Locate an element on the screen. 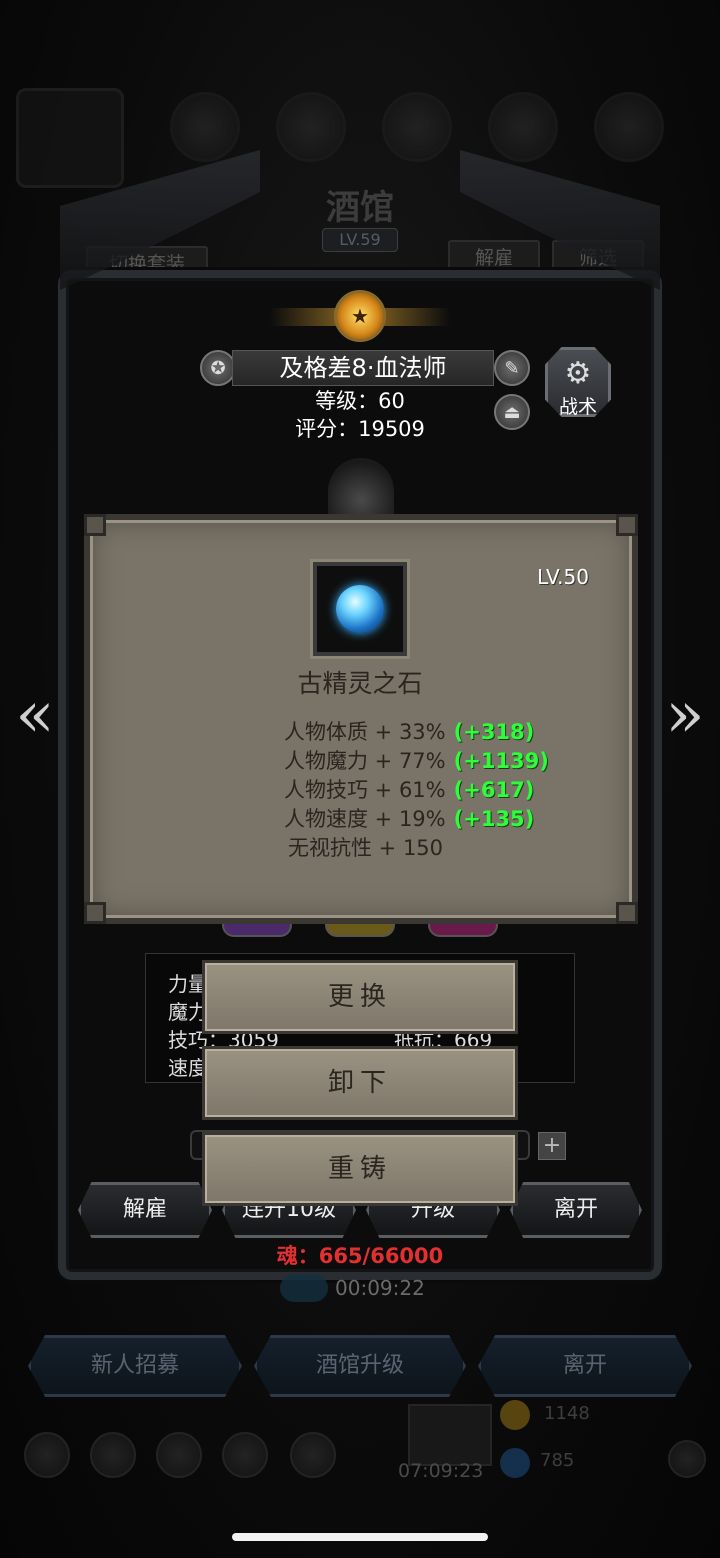 The height and width of the screenshot is (1558, 720). leave-frame-button: 离开 is located at coordinates (576, 1210).